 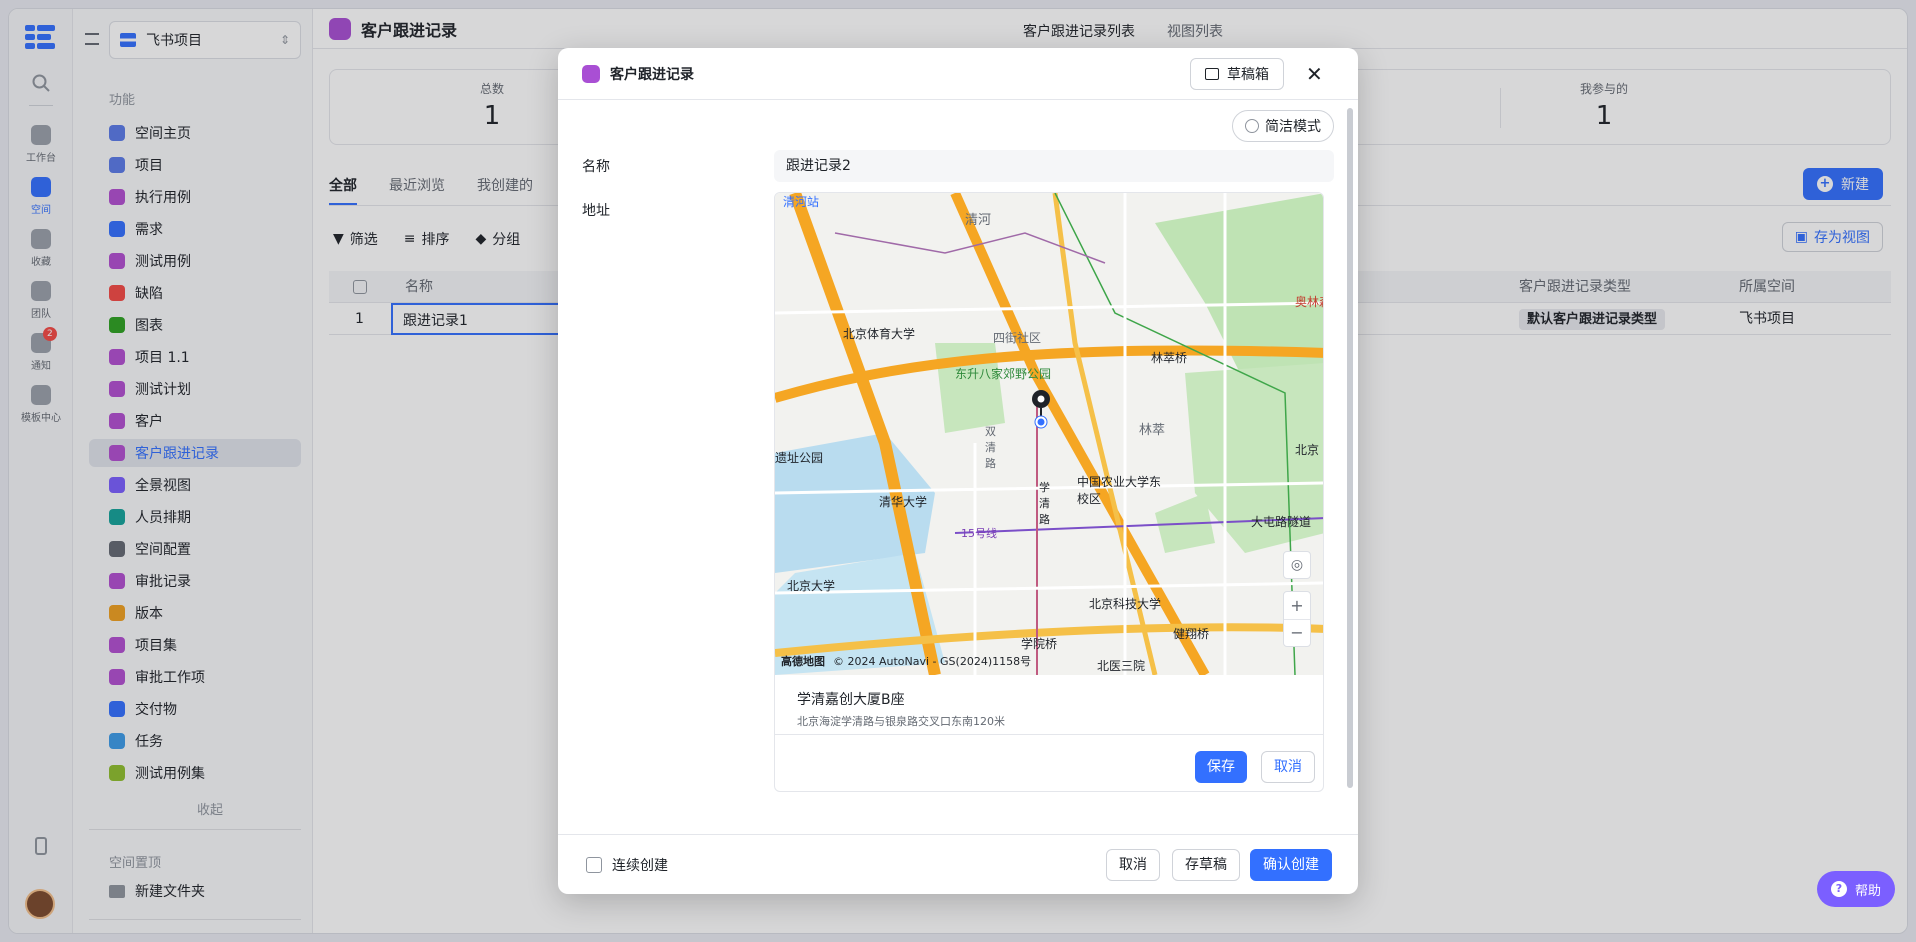 I want to click on map-label: 学院桥, so click(x=1039, y=644).